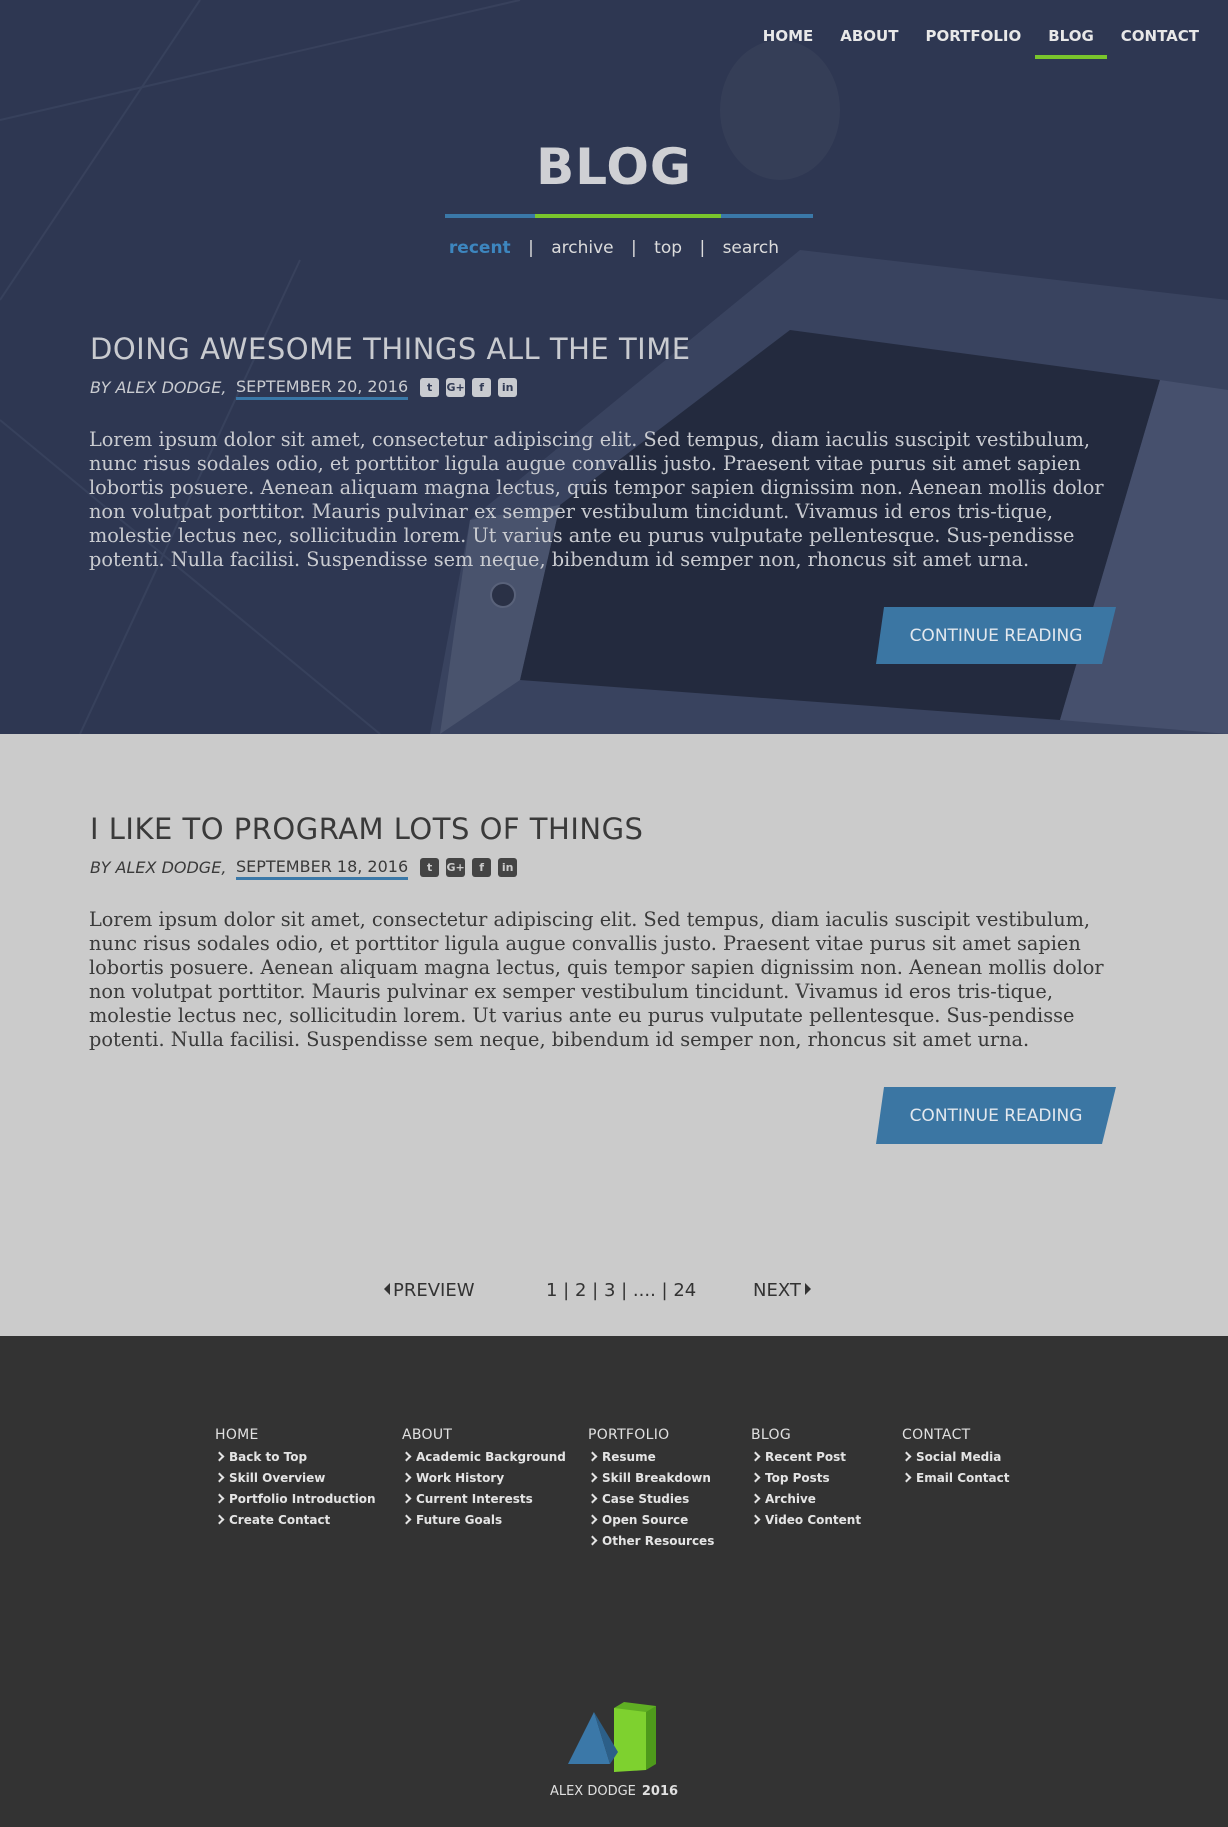 This screenshot has width=1228, height=1827. What do you see at coordinates (614, 248) in the screenshot?
I see `blog-subnav: recent | archive | top | search` at bounding box center [614, 248].